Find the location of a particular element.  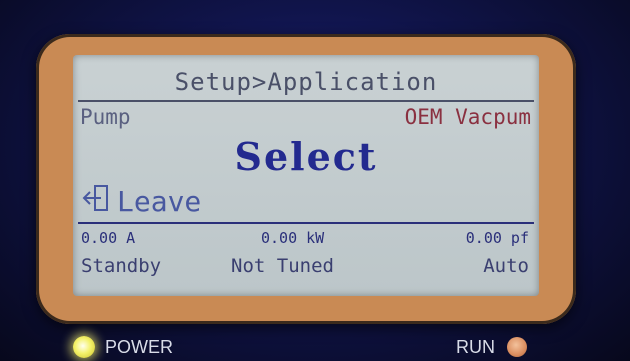

power-led is located at coordinates (84, 347).